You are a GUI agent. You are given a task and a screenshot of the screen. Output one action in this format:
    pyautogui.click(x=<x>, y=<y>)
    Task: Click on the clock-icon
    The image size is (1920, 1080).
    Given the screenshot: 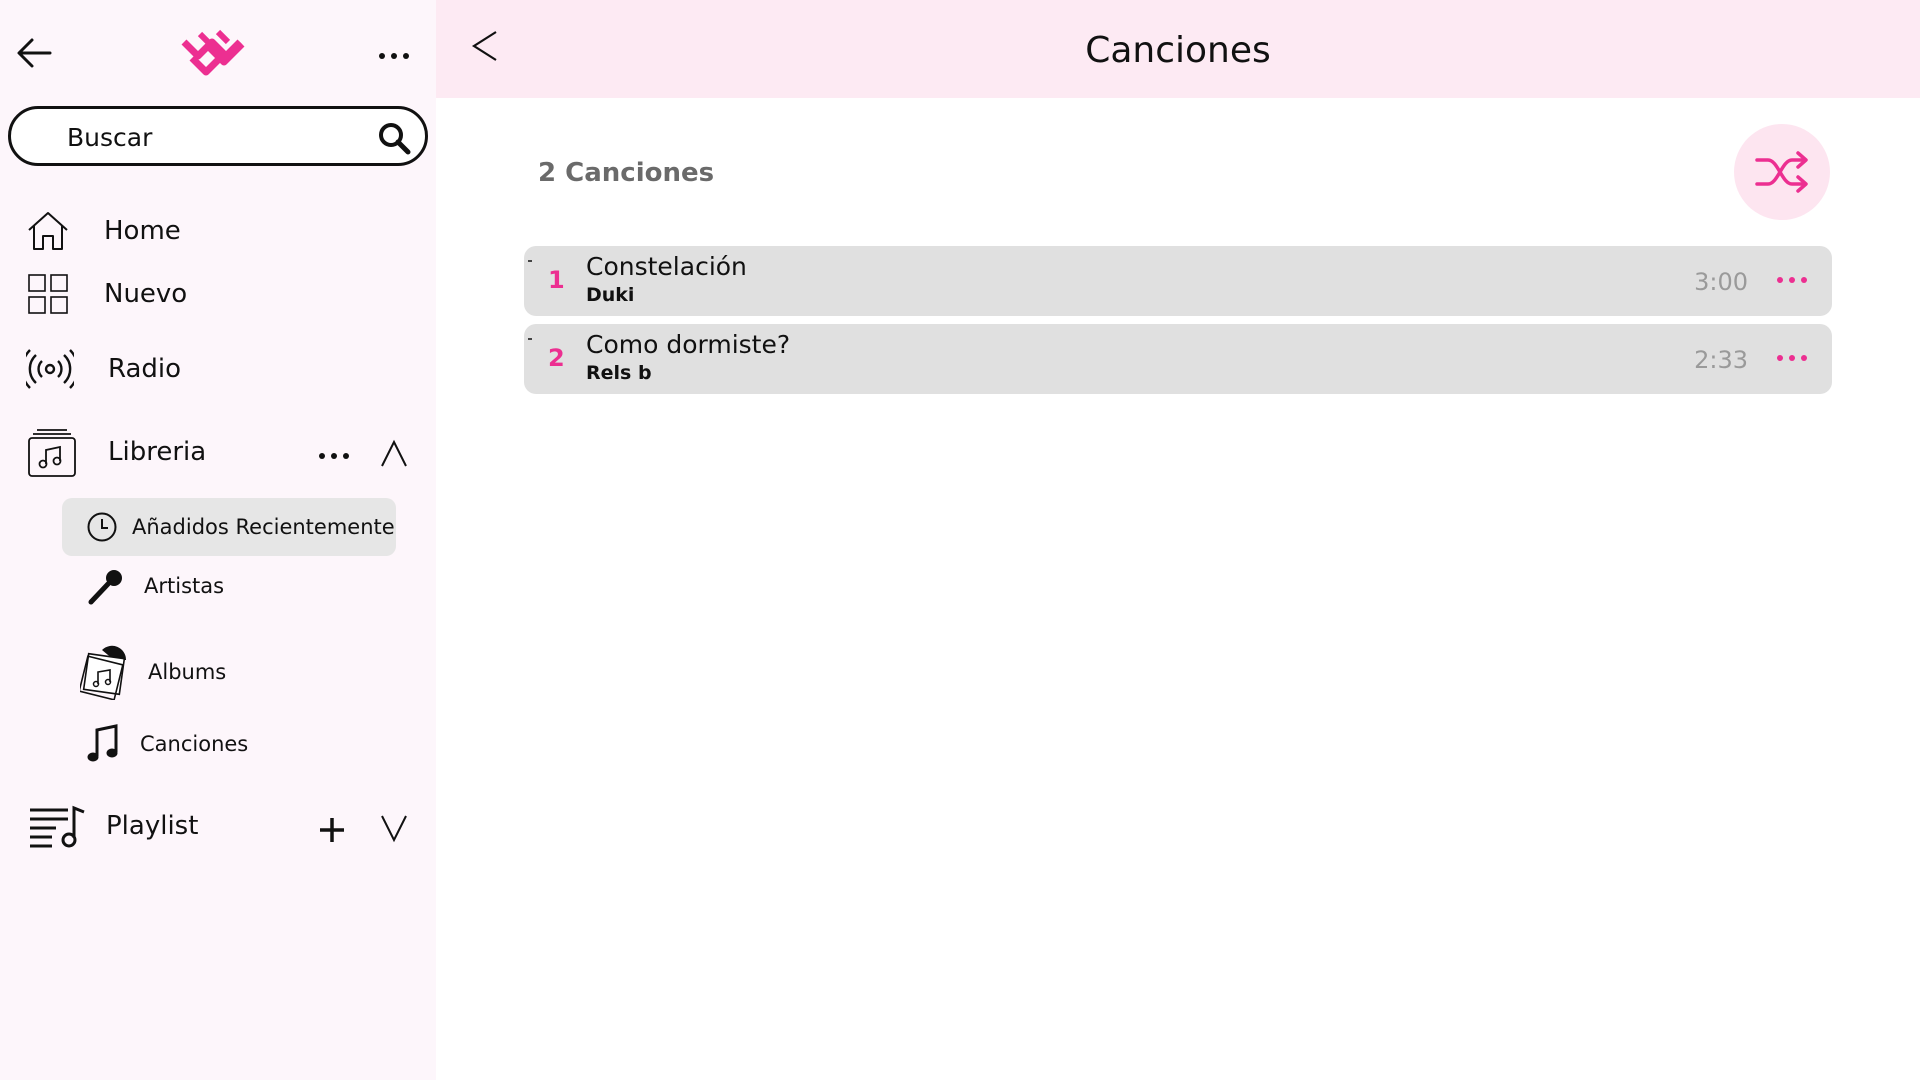 What is the action you would take?
    pyautogui.click(x=102, y=527)
    